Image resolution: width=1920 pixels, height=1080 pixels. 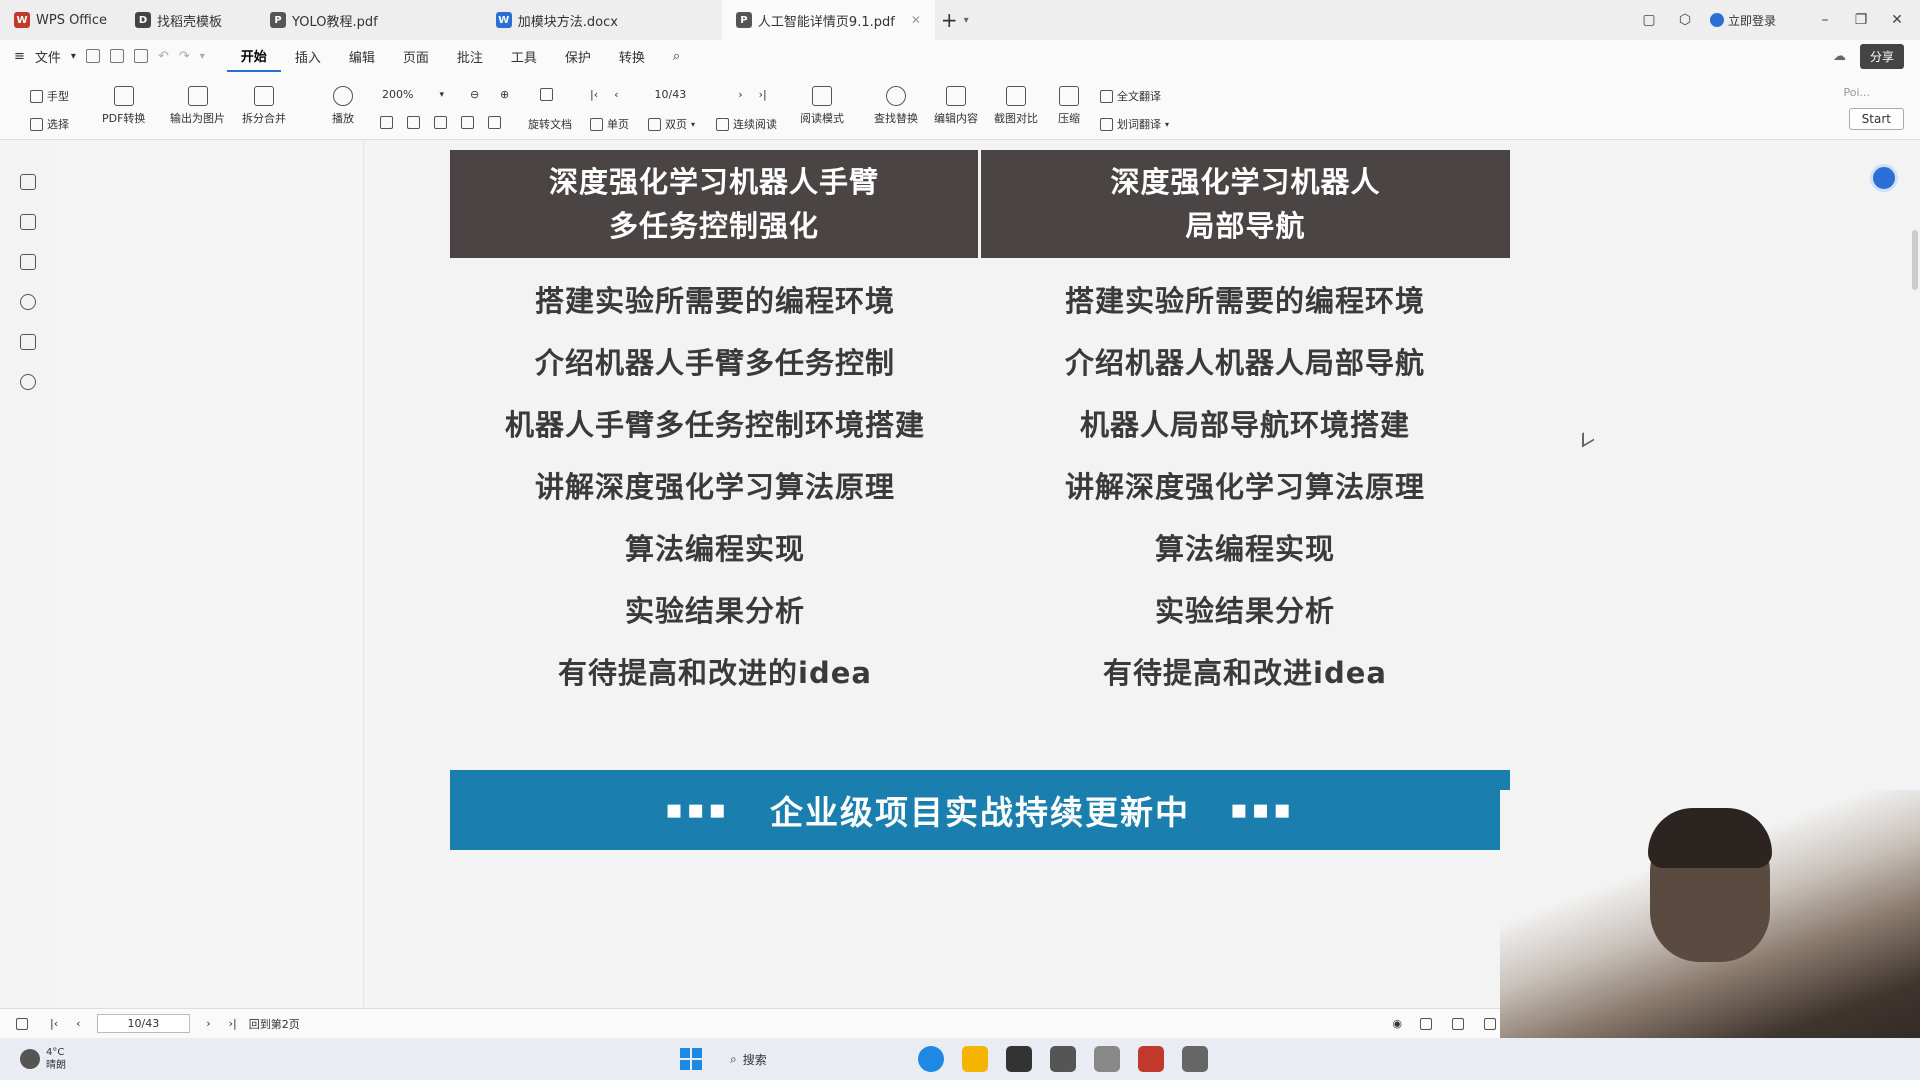 What do you see at coordinates (810, 1059) in the screenshot?
I see `taskbar-search: ⌕ 搜索` at bounding box center [810, 1059].